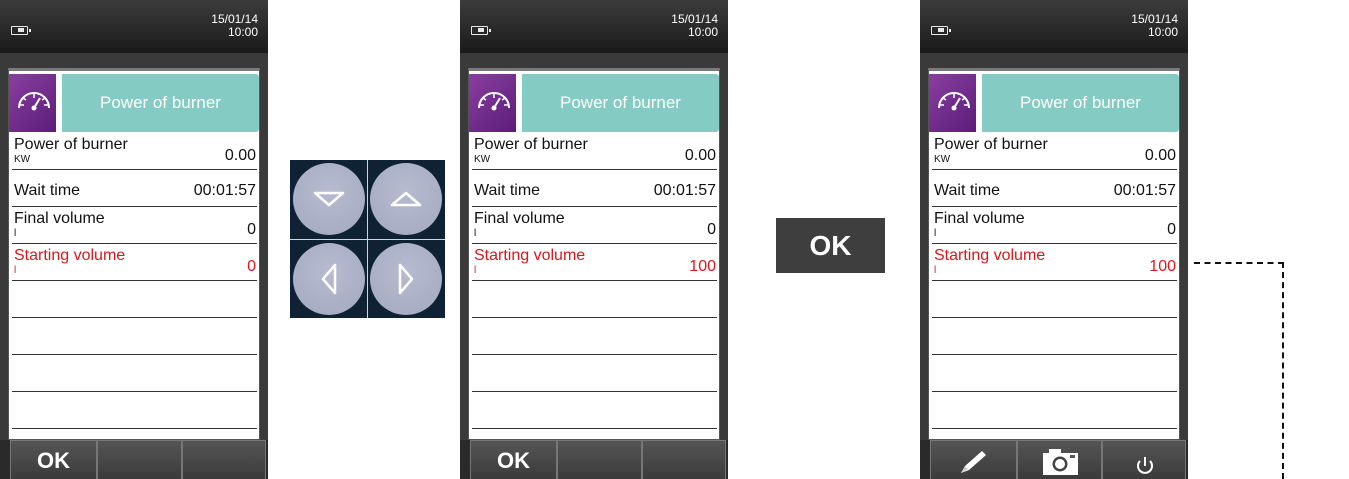 This screenshot has height=479, width=1349. I want to click on camera-icon, so click(1060, 462).